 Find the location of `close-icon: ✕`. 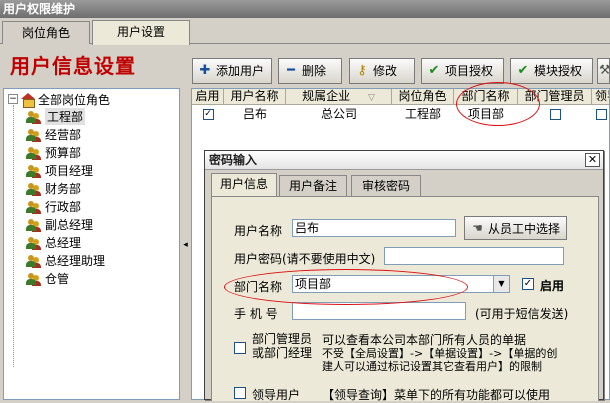

close-icon: ✕ is located at coordinates (592, 160).